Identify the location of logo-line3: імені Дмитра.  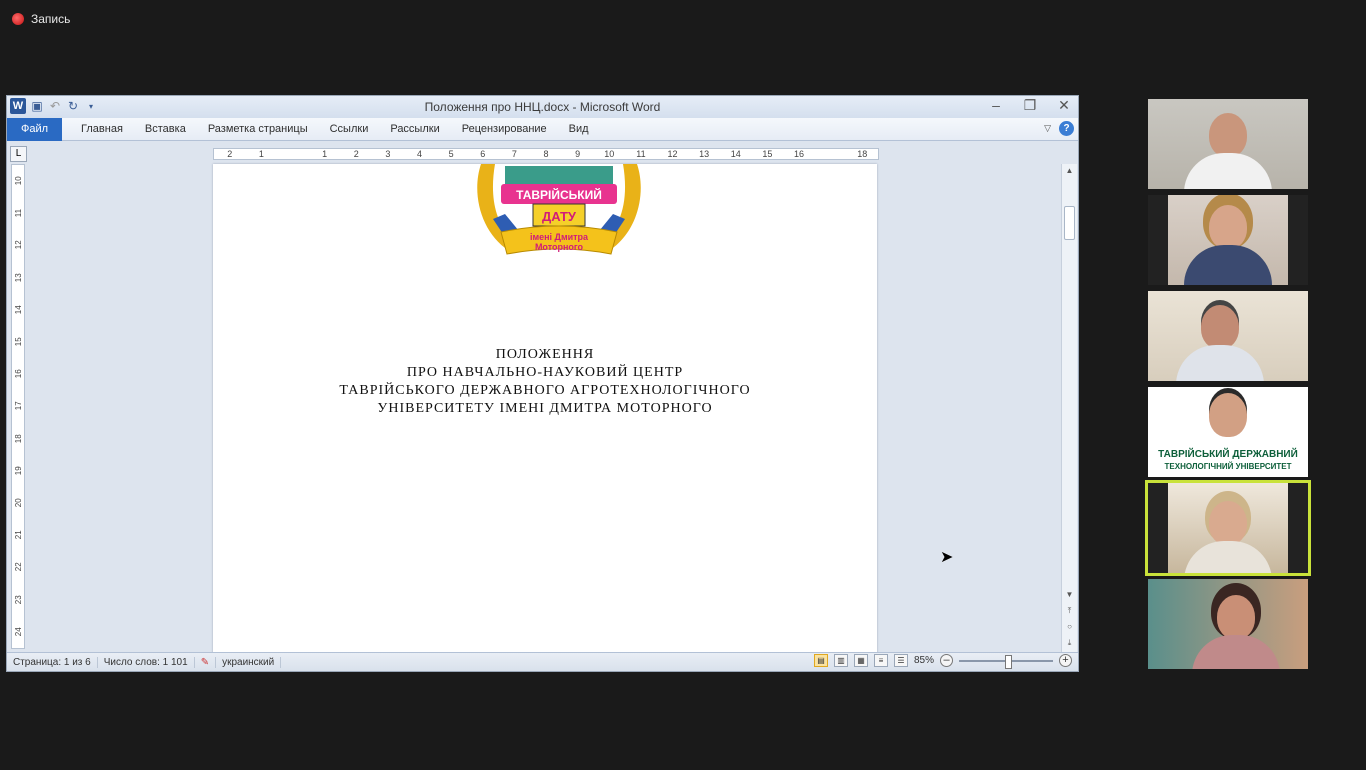
(559, 237).